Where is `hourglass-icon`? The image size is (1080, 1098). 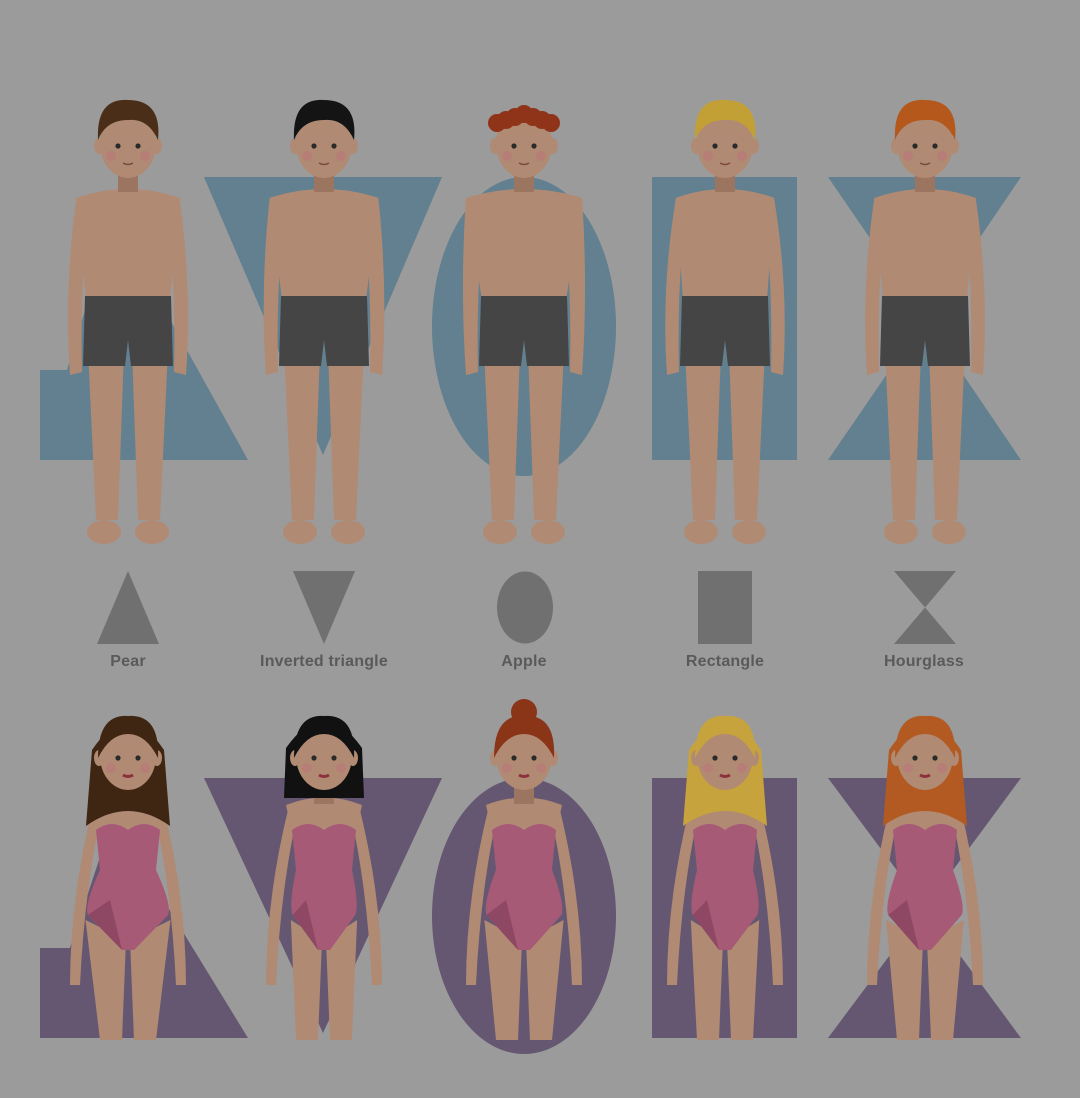 hourglass-icon is located at coordinates (925, 607).